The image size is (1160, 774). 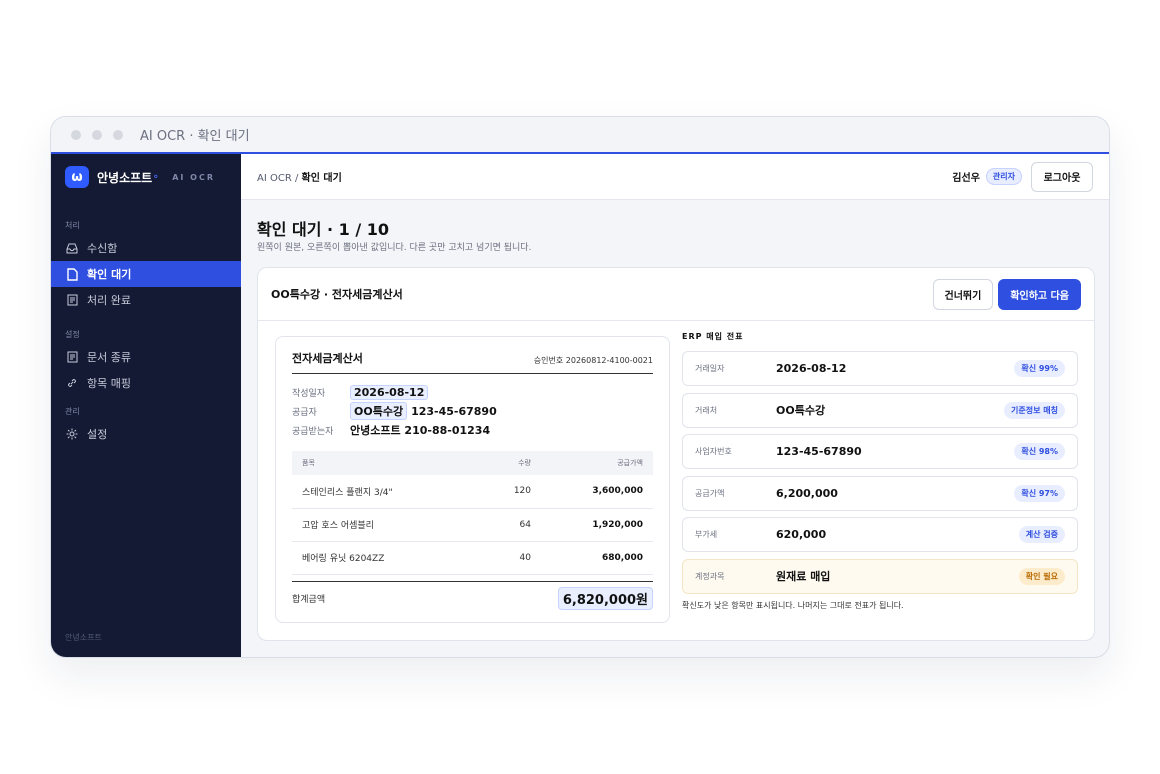 I want to click on section-label-admin: 관리, so click(x=72, y=411).